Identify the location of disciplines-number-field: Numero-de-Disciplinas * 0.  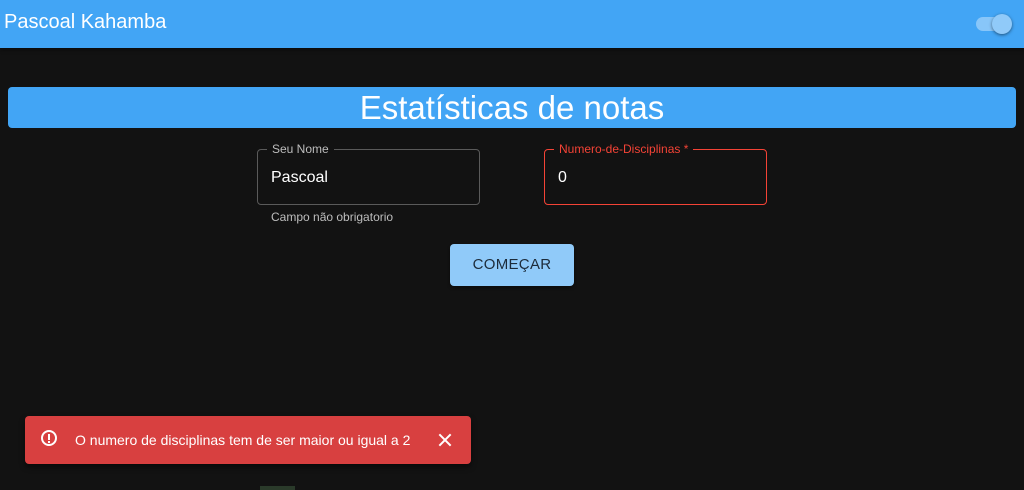
(655, 173).